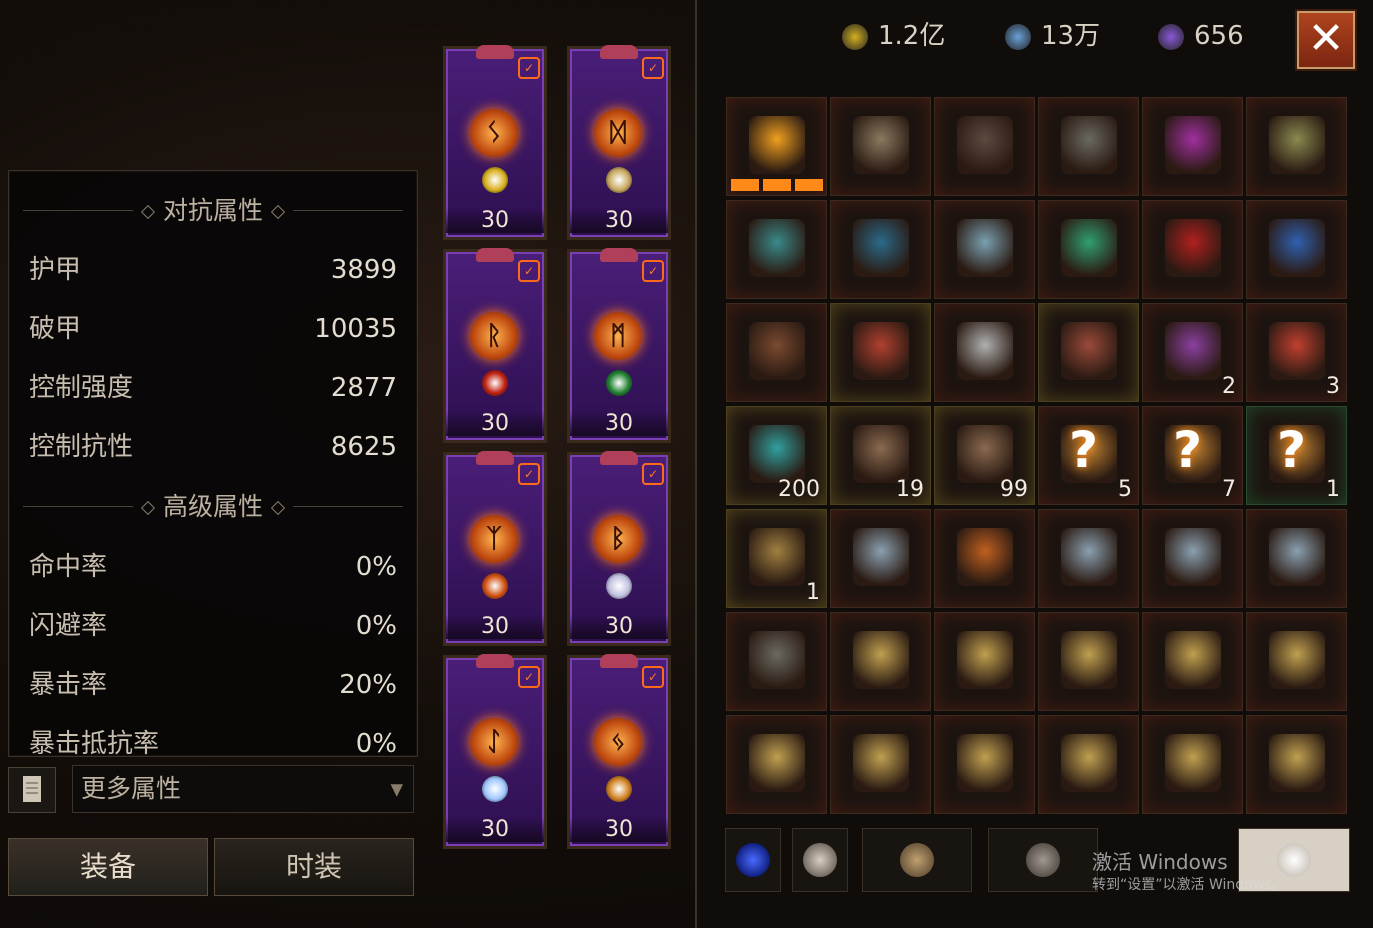 Image resolution: width=1373 pixels, height=928 pixels. What do you see at coordinates (94, 743) in the screenshot?
I see `stat-label: 暴击抵抗率` at bounding box center [94, 743].